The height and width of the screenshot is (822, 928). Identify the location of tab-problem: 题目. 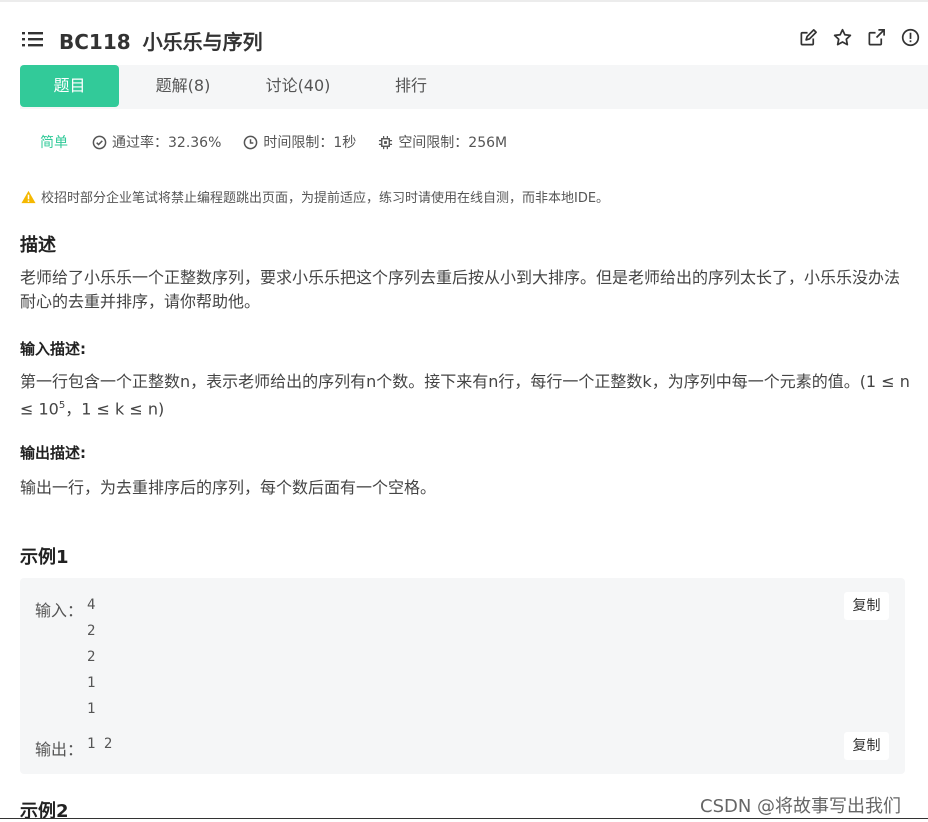
(69, 86).